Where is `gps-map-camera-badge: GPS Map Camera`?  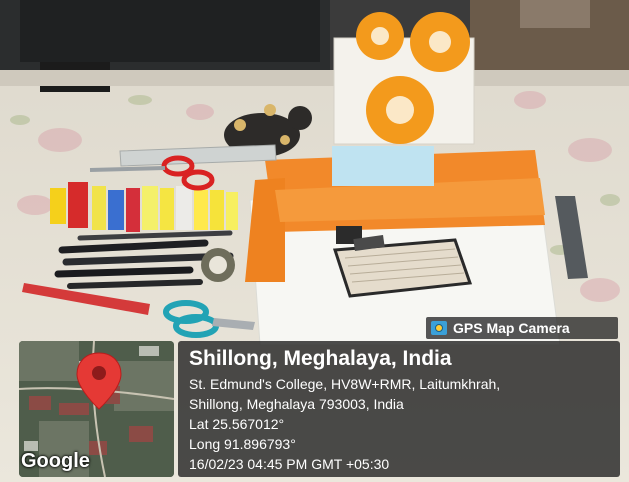
gps-map-camera-badge: GPS Map Camera is located at coordinates (522, 328).